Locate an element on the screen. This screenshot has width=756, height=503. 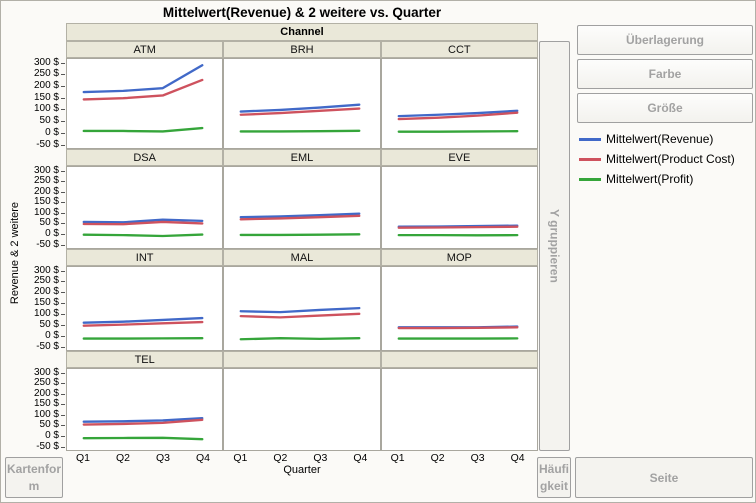
panel-label-int: INT is located at coordinates (145, 257).